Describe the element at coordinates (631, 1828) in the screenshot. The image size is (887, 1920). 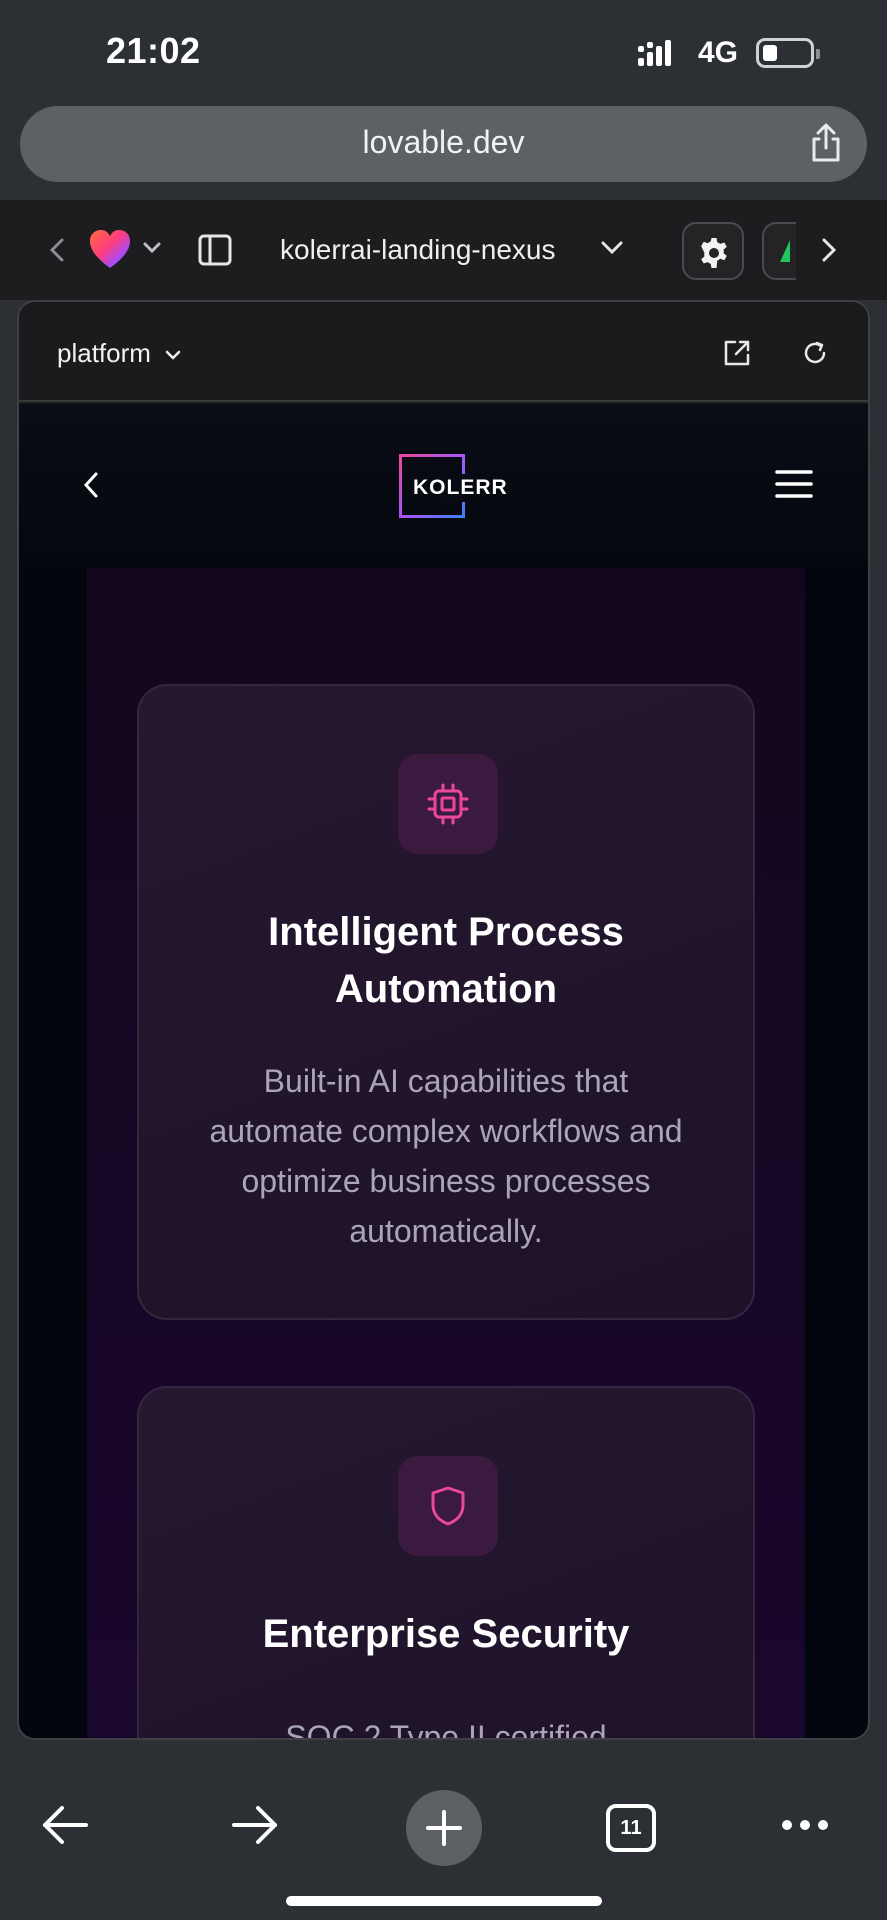
I see `tabs-button: 11` at that location.